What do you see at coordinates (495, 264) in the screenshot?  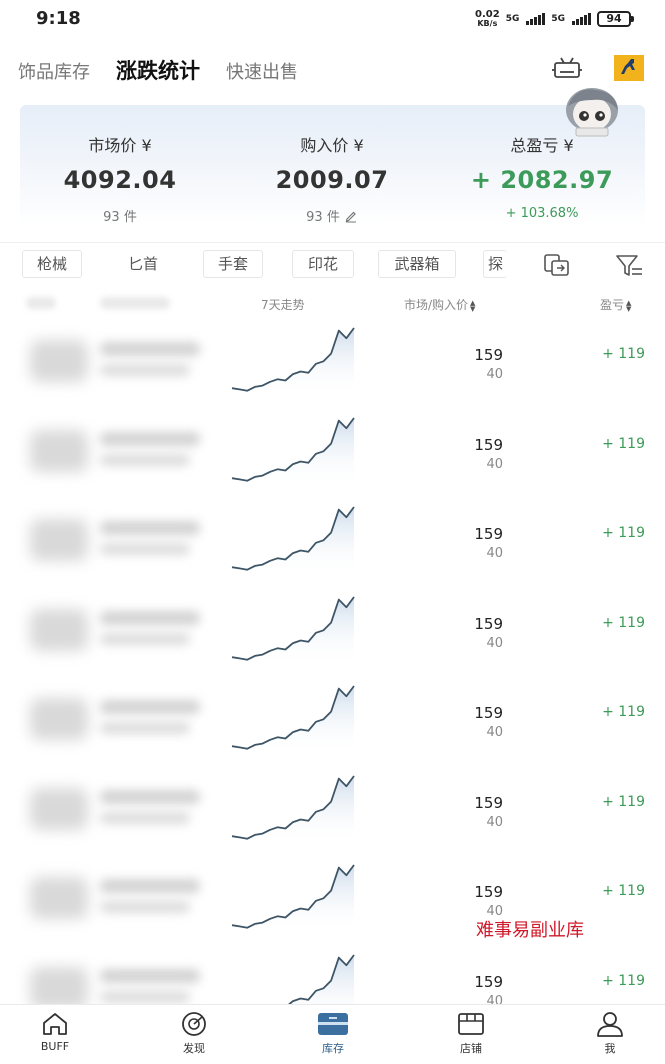 I see `filter-chip-more: 探` at bounding box center [495, 264].